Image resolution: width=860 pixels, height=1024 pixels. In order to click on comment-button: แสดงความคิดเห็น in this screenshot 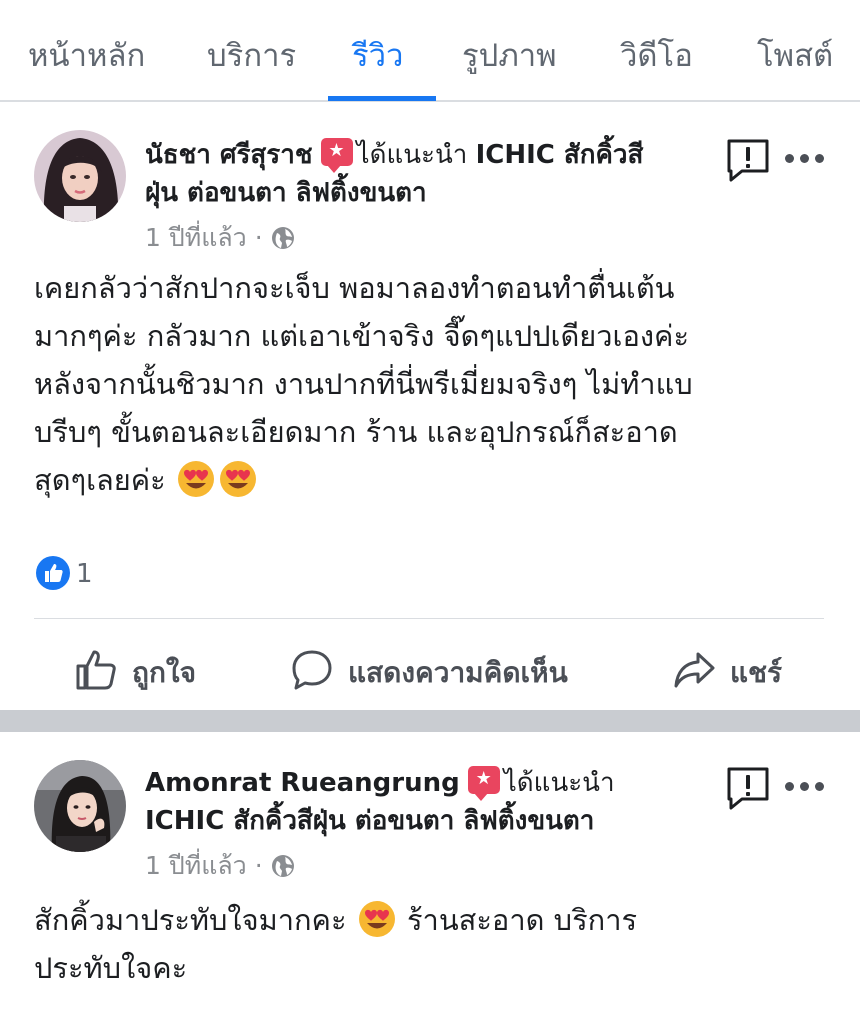, I will do `click(429, 671)`.